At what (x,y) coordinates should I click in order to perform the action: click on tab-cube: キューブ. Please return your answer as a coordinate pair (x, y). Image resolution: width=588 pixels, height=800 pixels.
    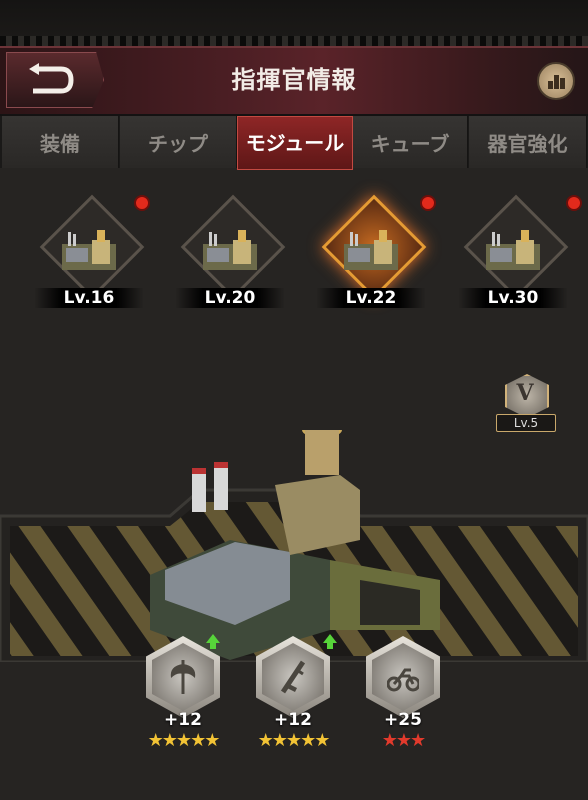
    Looking at the image, I should click on (410, 142).